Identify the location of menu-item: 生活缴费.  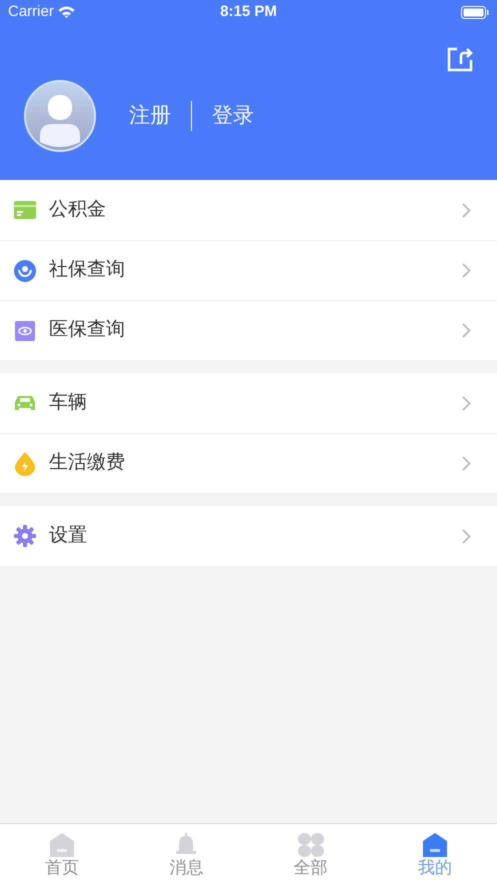
(248, 463).